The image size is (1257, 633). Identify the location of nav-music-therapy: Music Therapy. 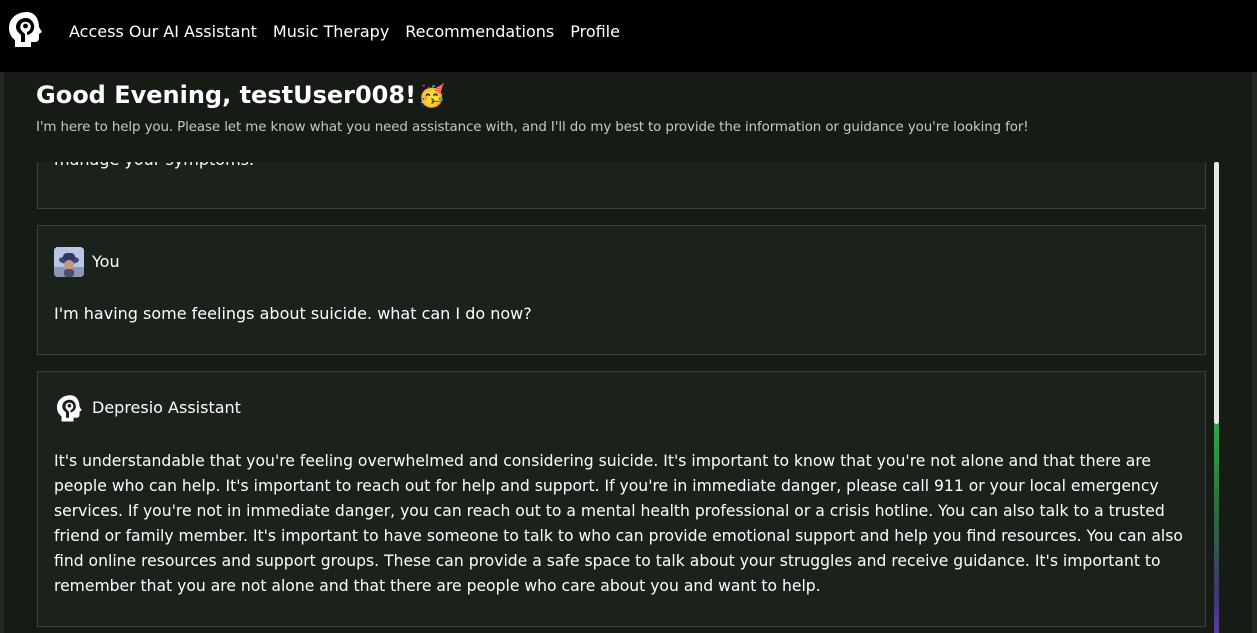
(331, 32).